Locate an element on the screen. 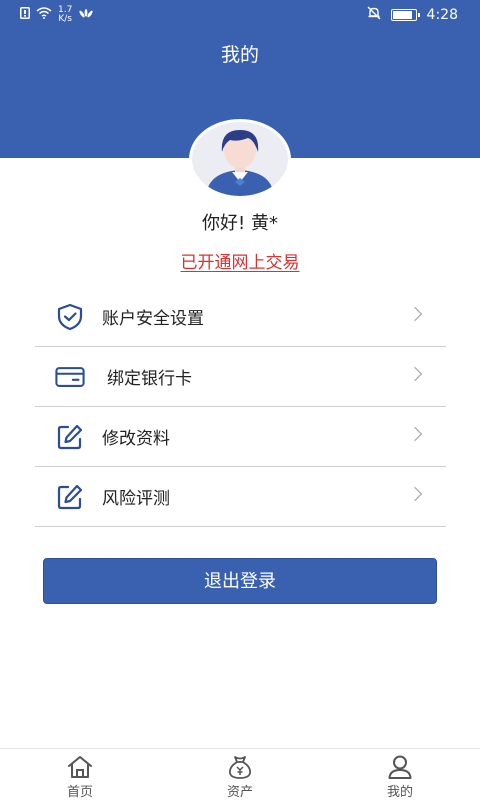 The height and width of the screenshot is (800, 480). tab-label: 我的 is located at coordinates (399, 792).